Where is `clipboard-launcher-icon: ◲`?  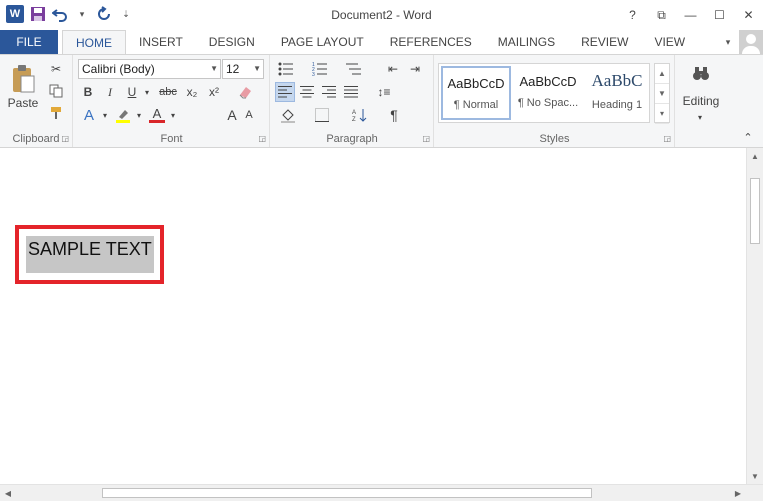
clipboard-launcher-icon: ◲ is located at coordinates (65, 138).